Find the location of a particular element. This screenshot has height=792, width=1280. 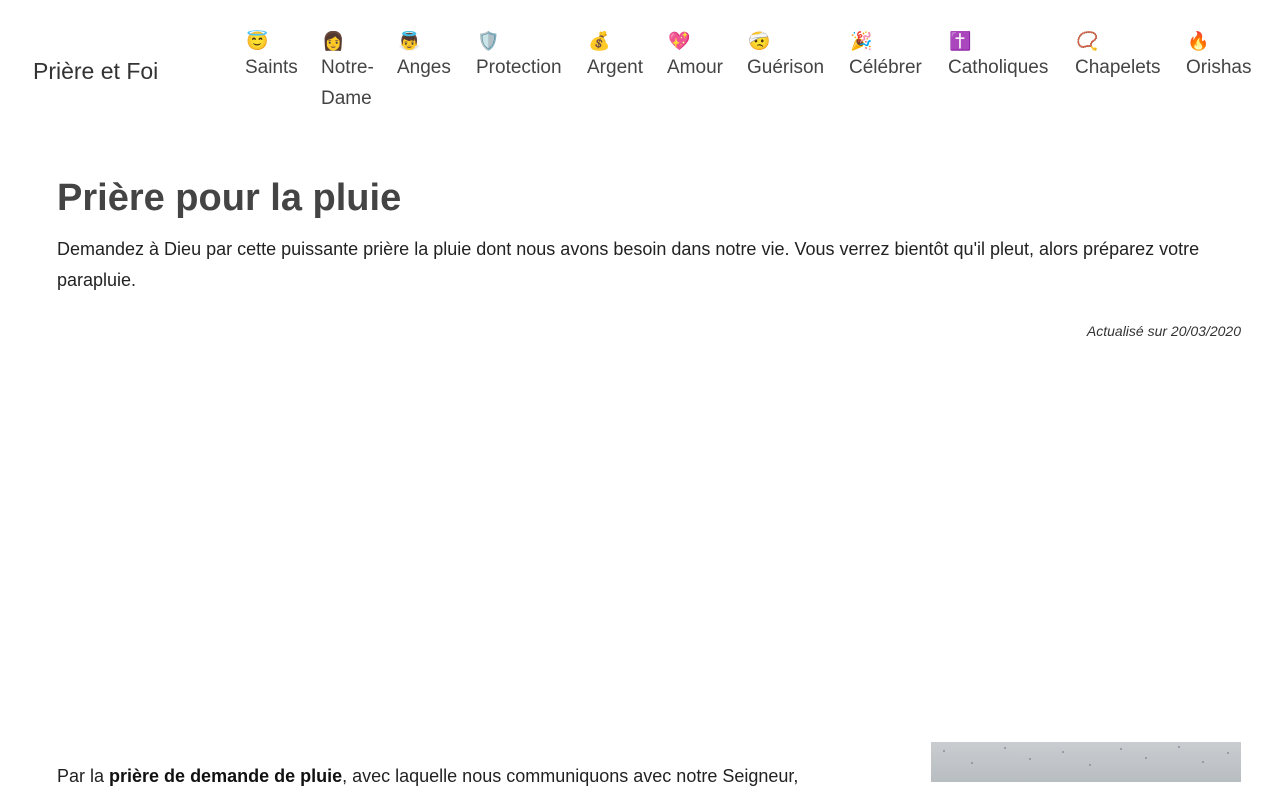

site-logo-link: Prière et Foi is located at coordinates (95, 71).